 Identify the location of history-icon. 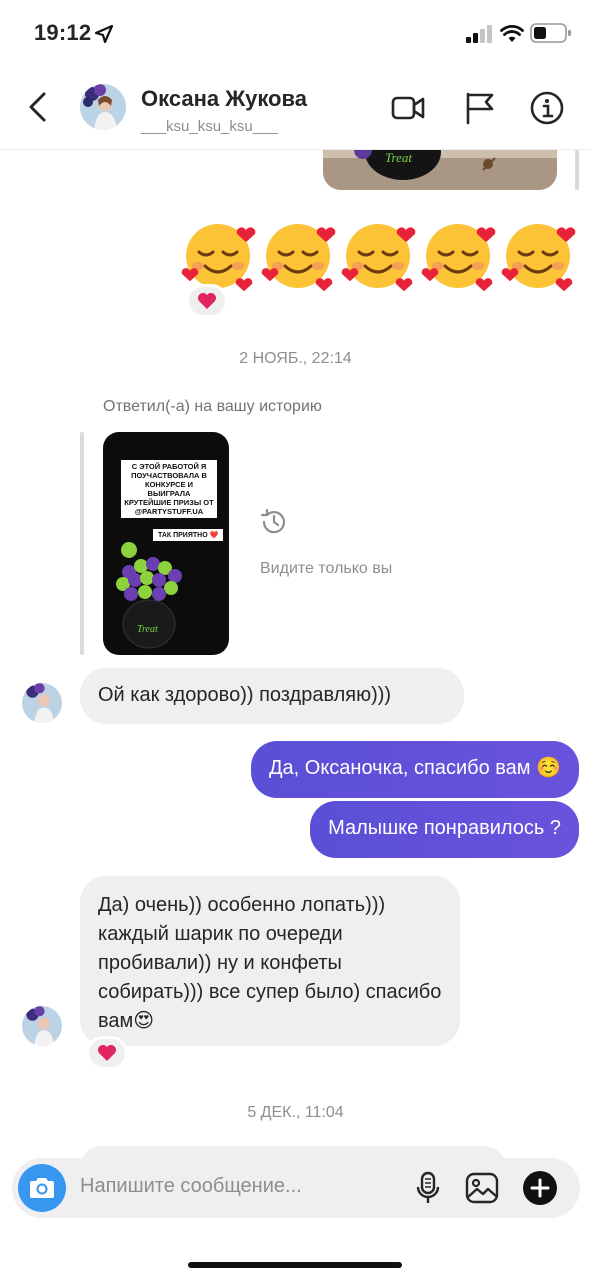
(273, 521).